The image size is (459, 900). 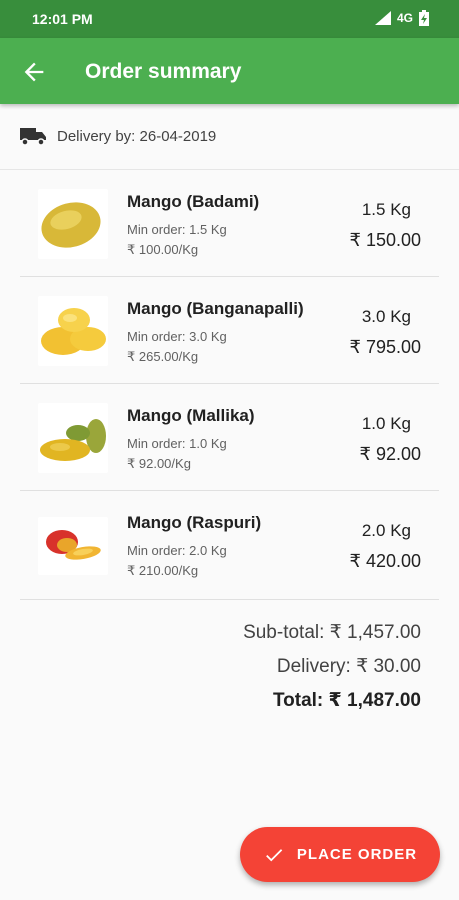 I want to click on item-price: ₹ 150.00, so click(x=385, y=240).